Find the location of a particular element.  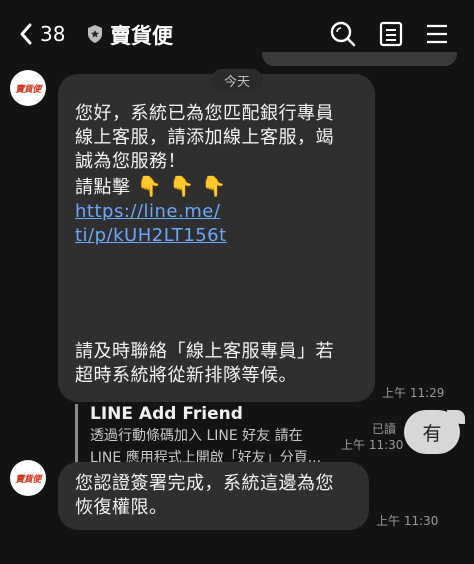

read-receipt: 已讀 is located at coordinates (384, 429).